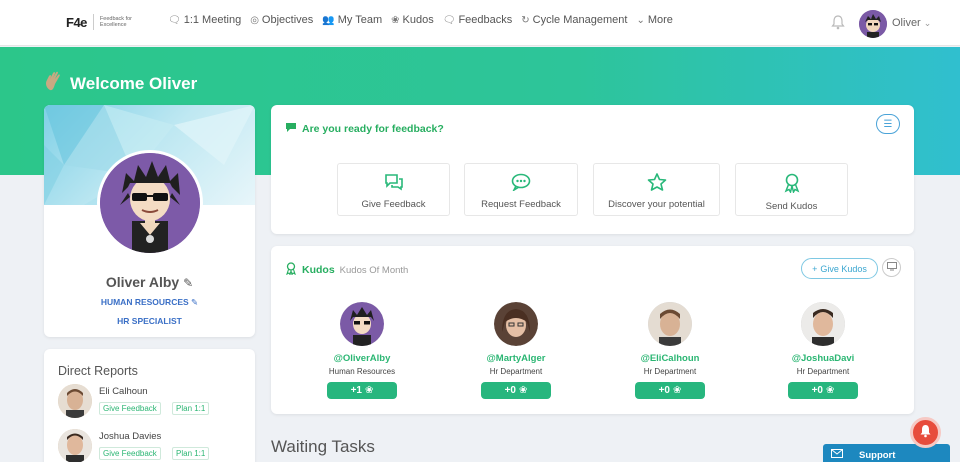 Image resolution: width=960 pixels, height=462 pixels. I want to click on kudos-card-title: Kudos Kudos Of Month, so click(346, 270).